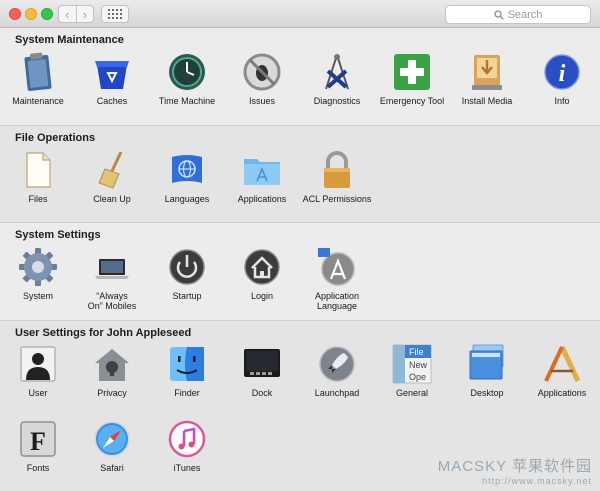 Image resolution: width=600 pixels, height=491 pixels. I want to click on pane-finder: Finder, so click(187, 370).